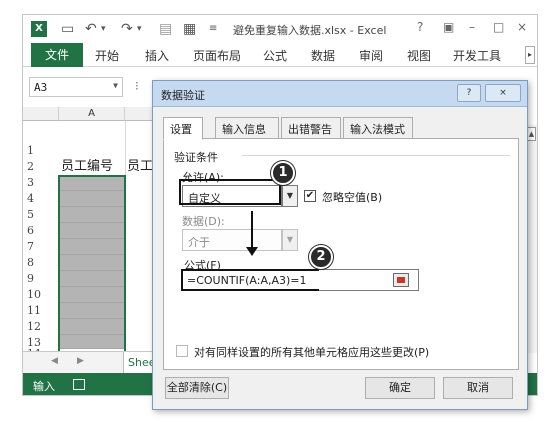 The height and width of the screenshot is (422, 560). Describe the element at coordinates (43, 327) in the screenshot. I see `row-header: 12` at that location.